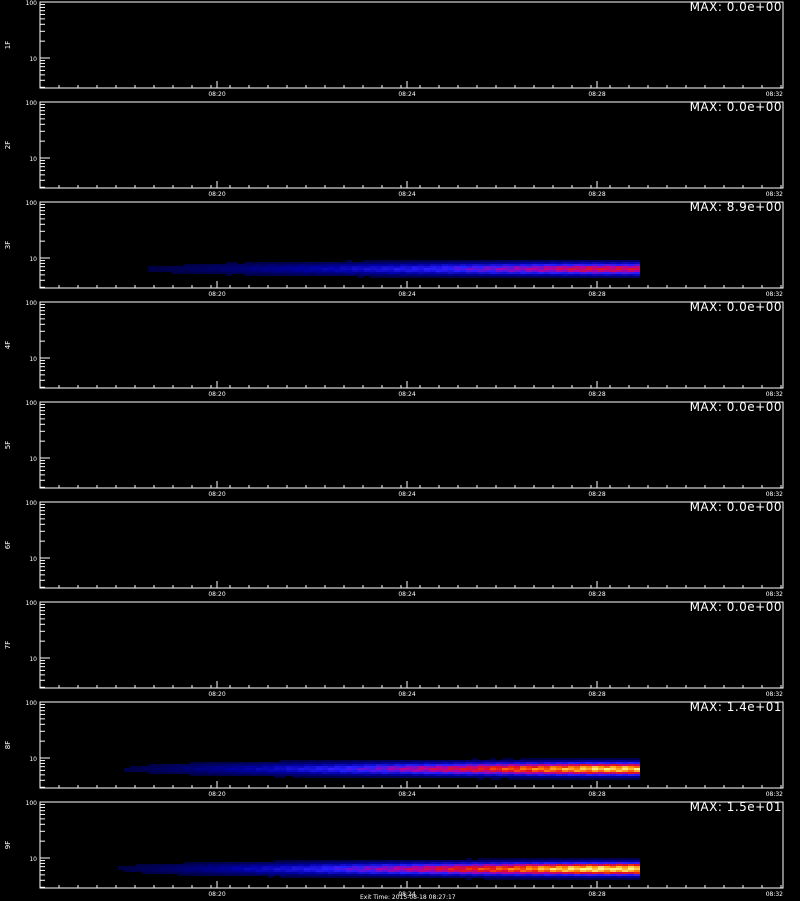  Describe the element at coordinates (32, 403) in the screenshot. I see `y-tick-label: 100` at that location.